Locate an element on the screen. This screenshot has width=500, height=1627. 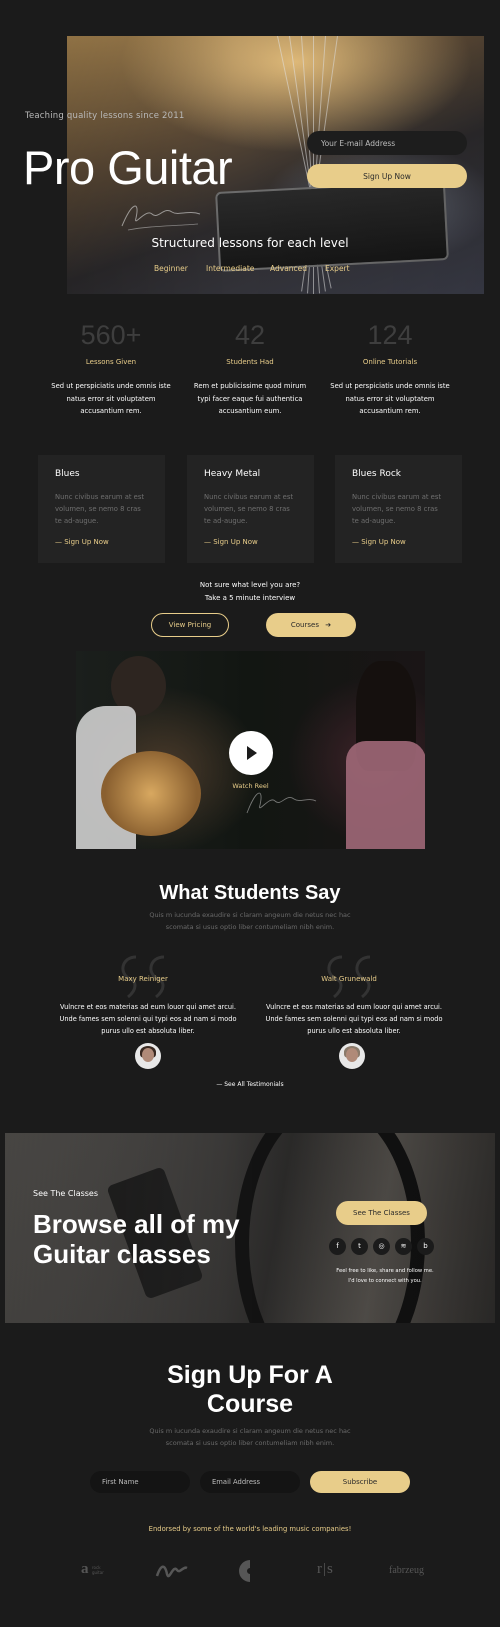
video-reel: Watch Reel is located at coordinates (250, 750).